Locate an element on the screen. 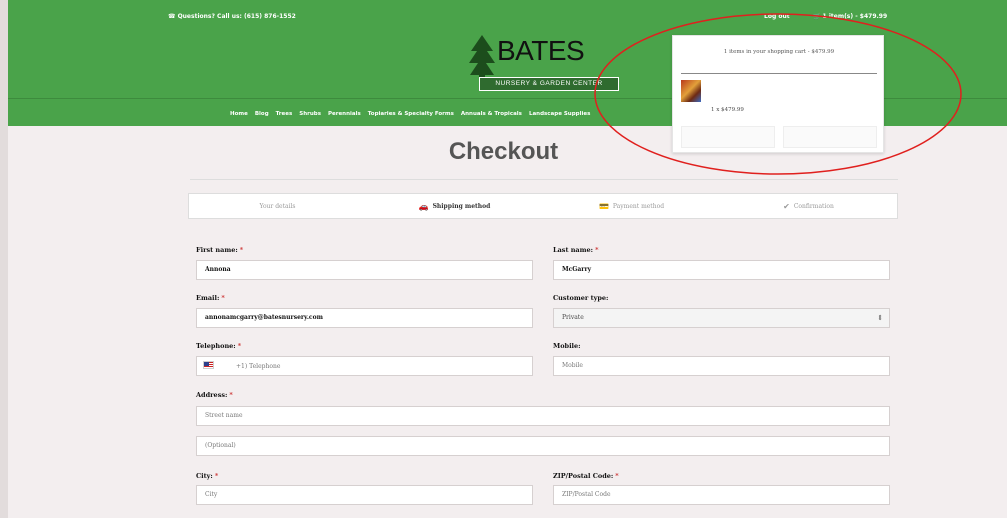  step-label: Shipping method is located at coordinates (461, 206).